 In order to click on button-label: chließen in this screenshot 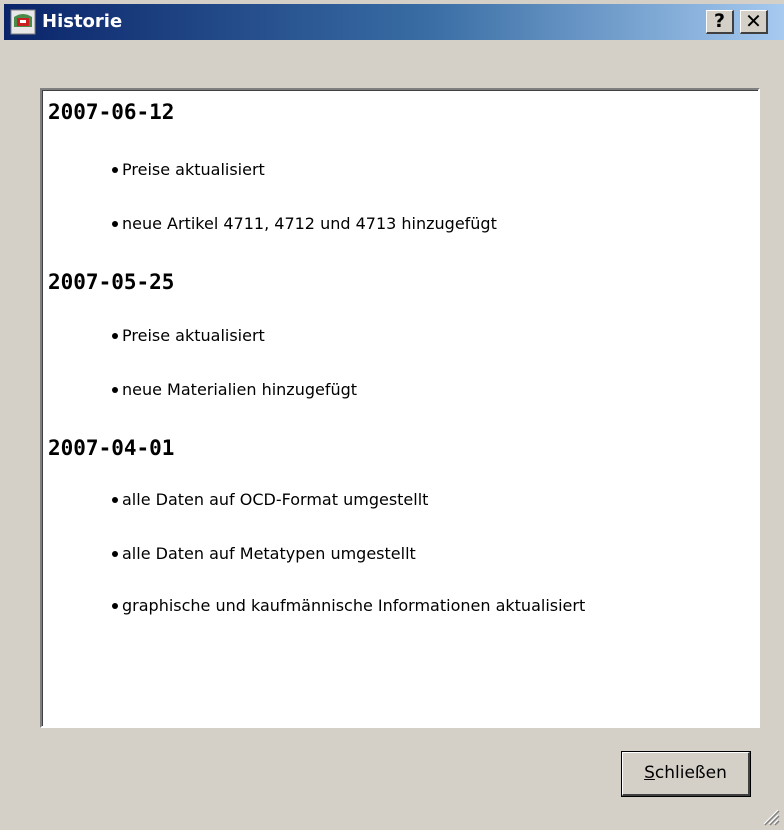, I will do `click(690, 773)`.